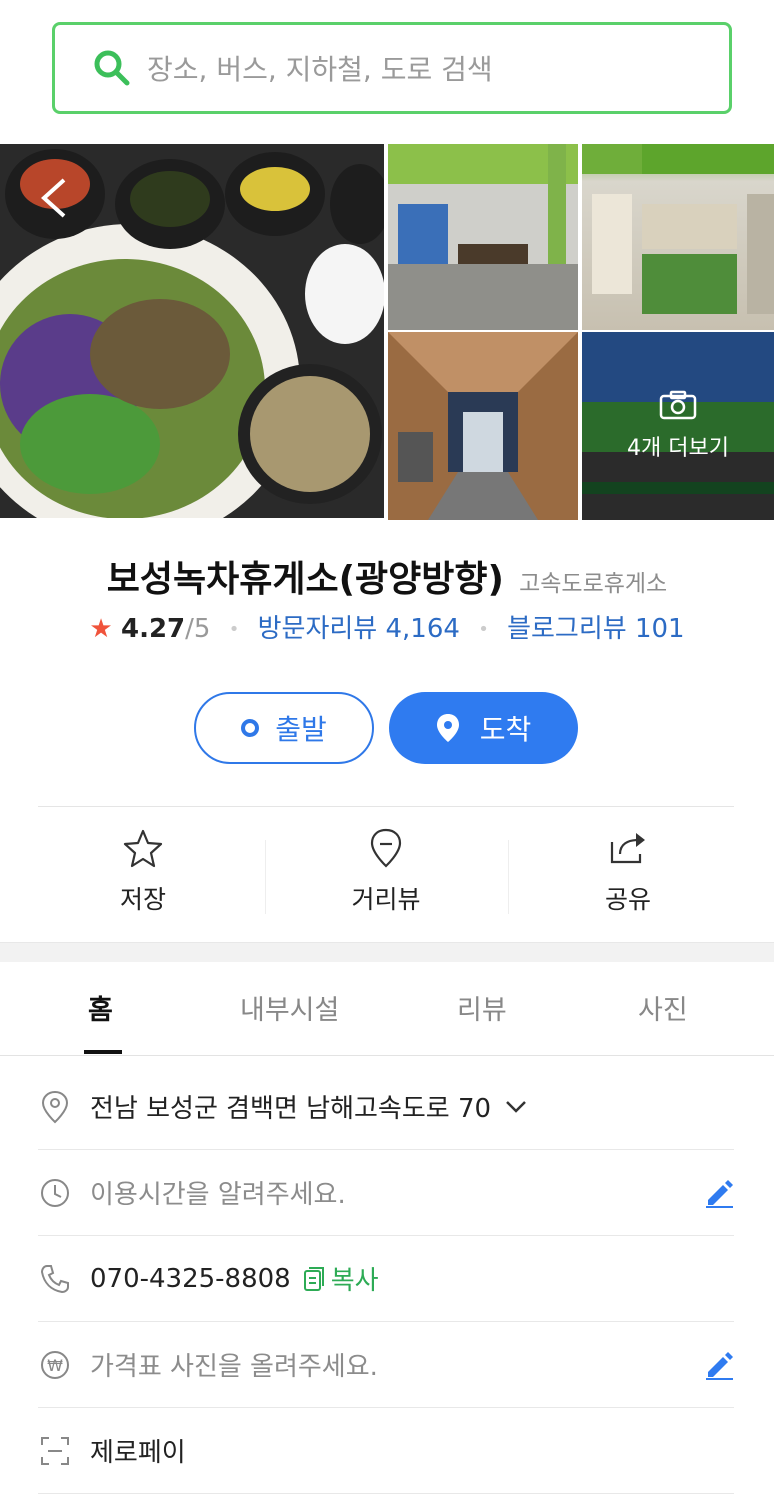 This screenshot has height=1504, width=774. What do you see at coordinates (387, 1009) in the screenshot?
I see `tab-bar: 홈 내부시설 리뷰 사진` at bounding box center [387, 1009].